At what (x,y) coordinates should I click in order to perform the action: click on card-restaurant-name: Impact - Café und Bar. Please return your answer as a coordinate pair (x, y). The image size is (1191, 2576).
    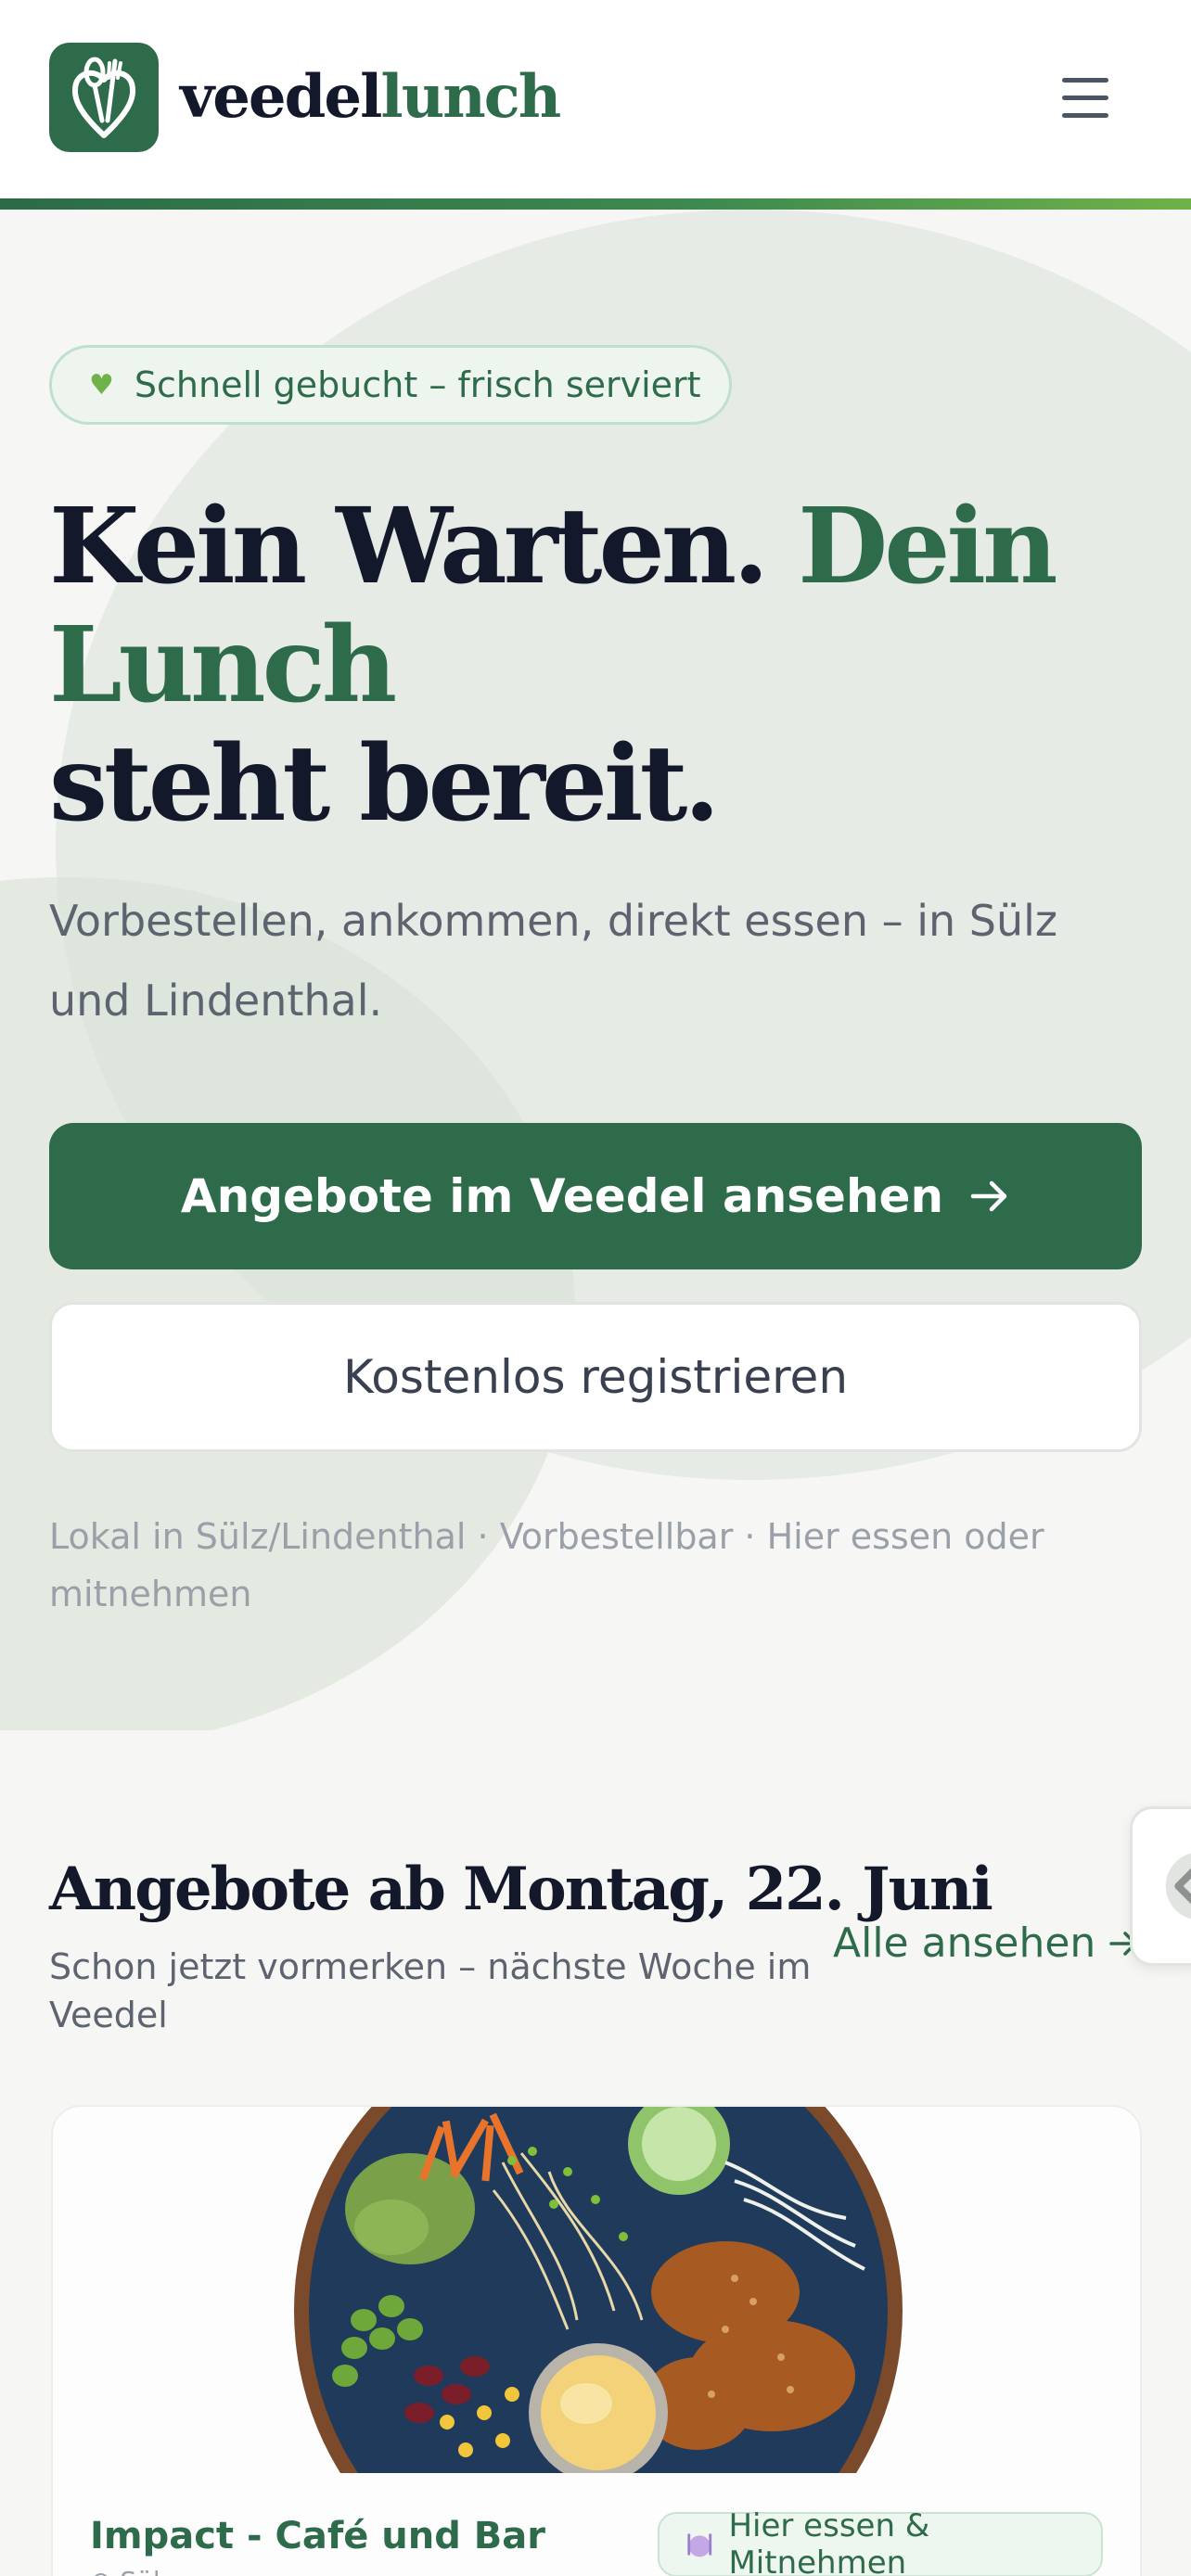
    Looking at the image, I should click on (317, 2536).